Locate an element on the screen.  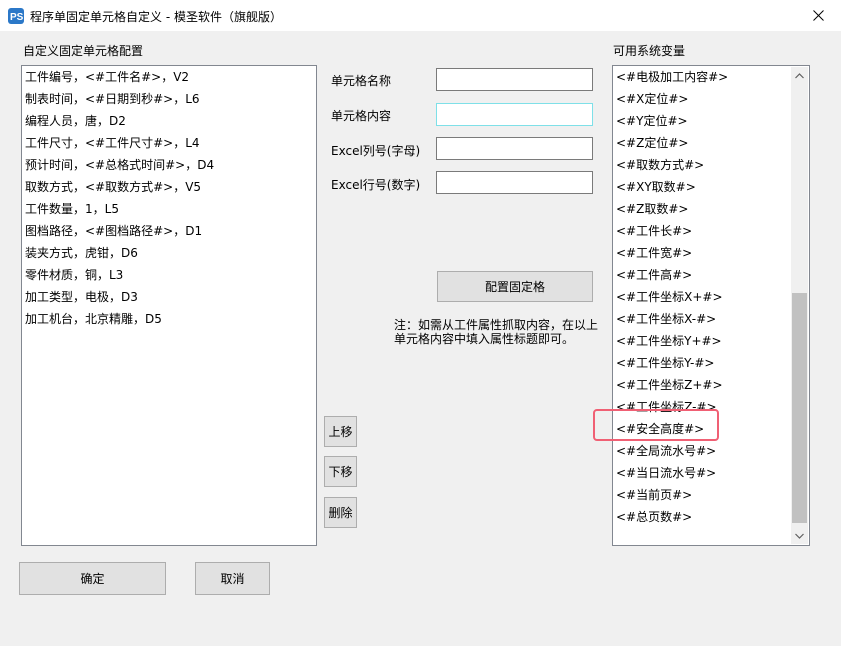
list-item: <#Y定位#> is located at coordinates (702, 121).